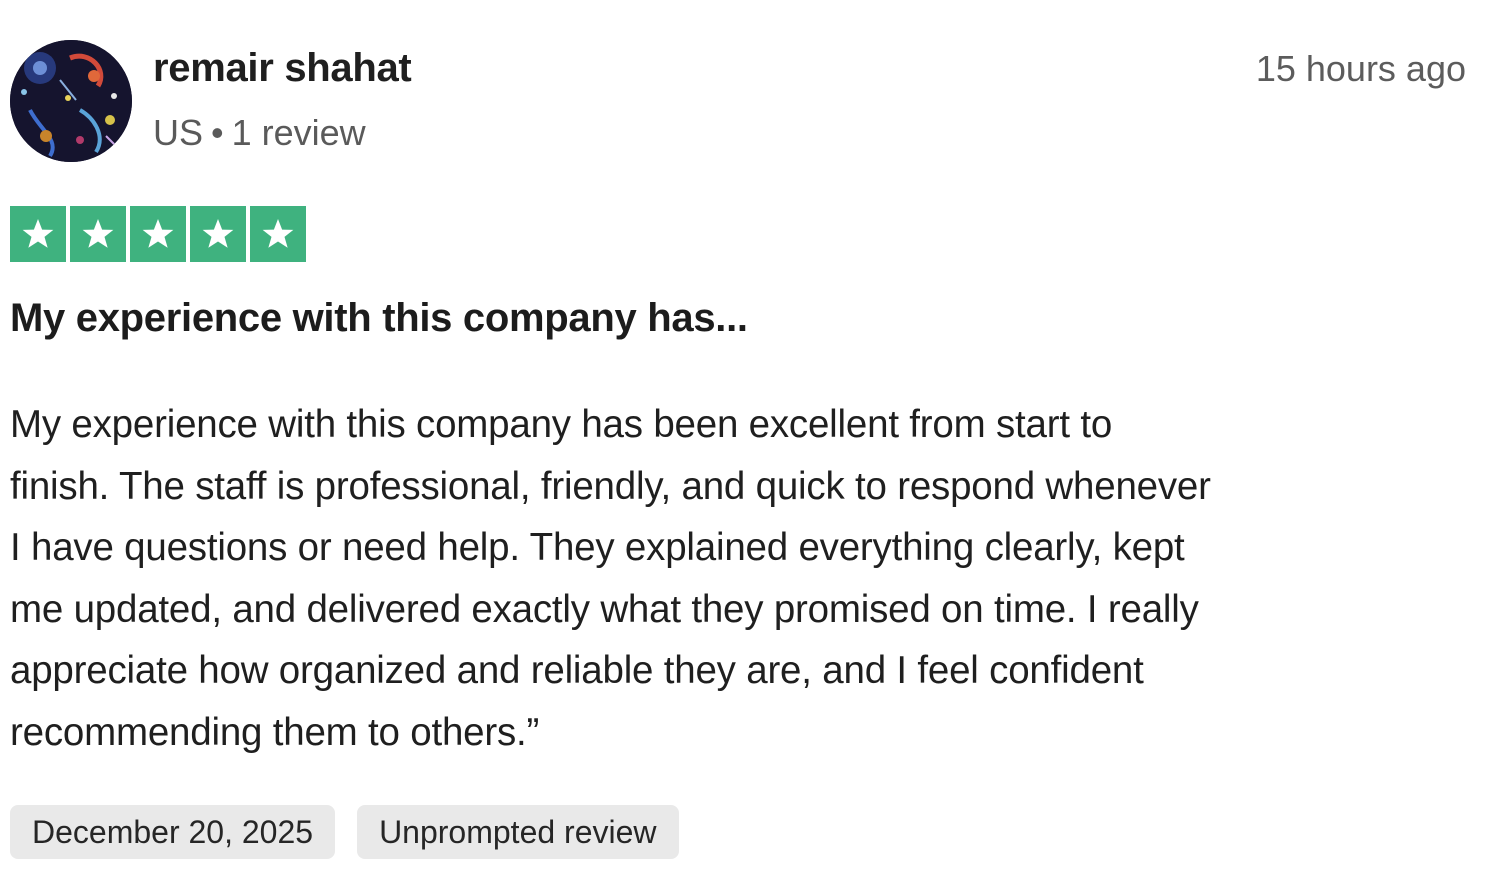 The image size is (1496, 890). I want to click on consumer-name: remair shahat, so click(282, 68).